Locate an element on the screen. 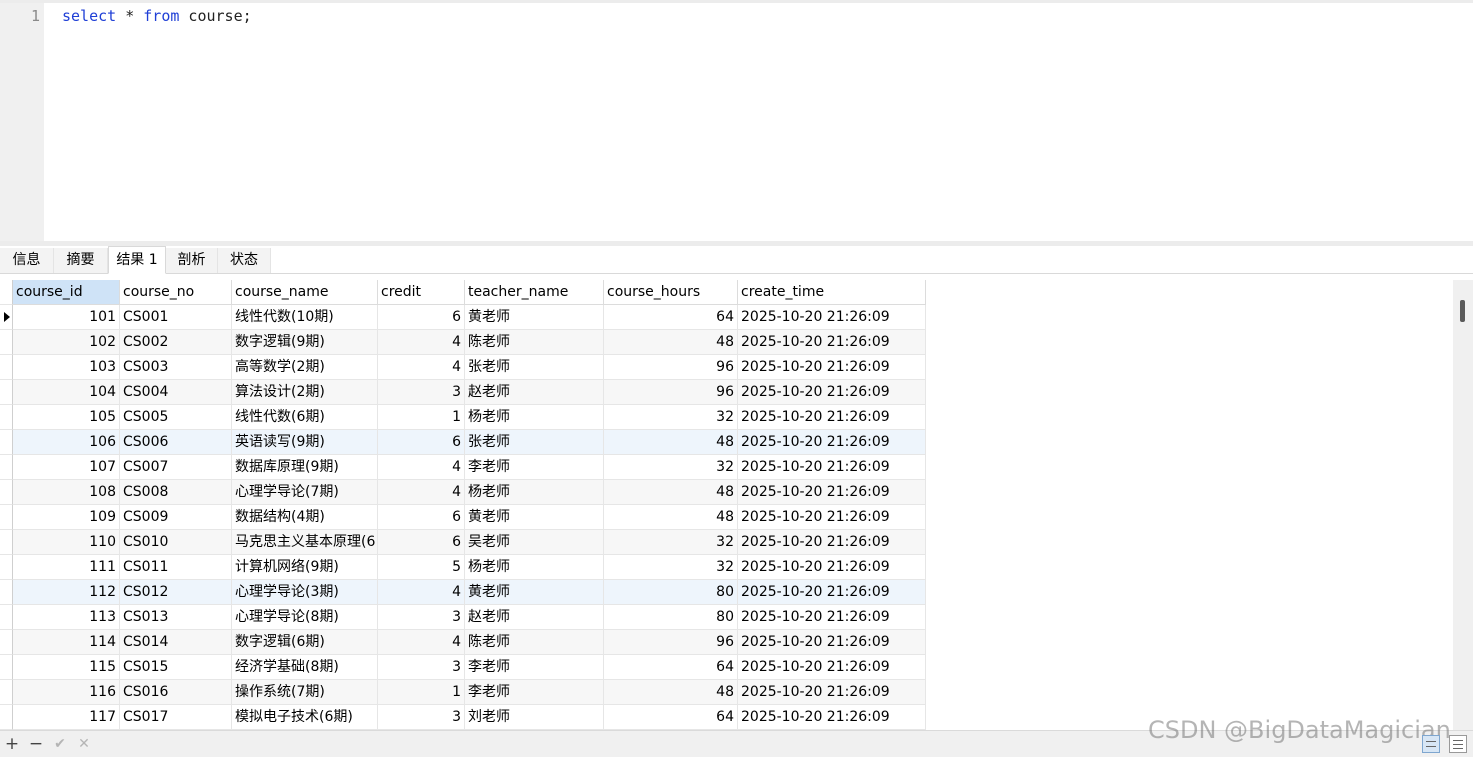 This screenshot has height=757, width=1473. cell-course-name: 心理学导论(3期) is located at coordinates (305, 592).